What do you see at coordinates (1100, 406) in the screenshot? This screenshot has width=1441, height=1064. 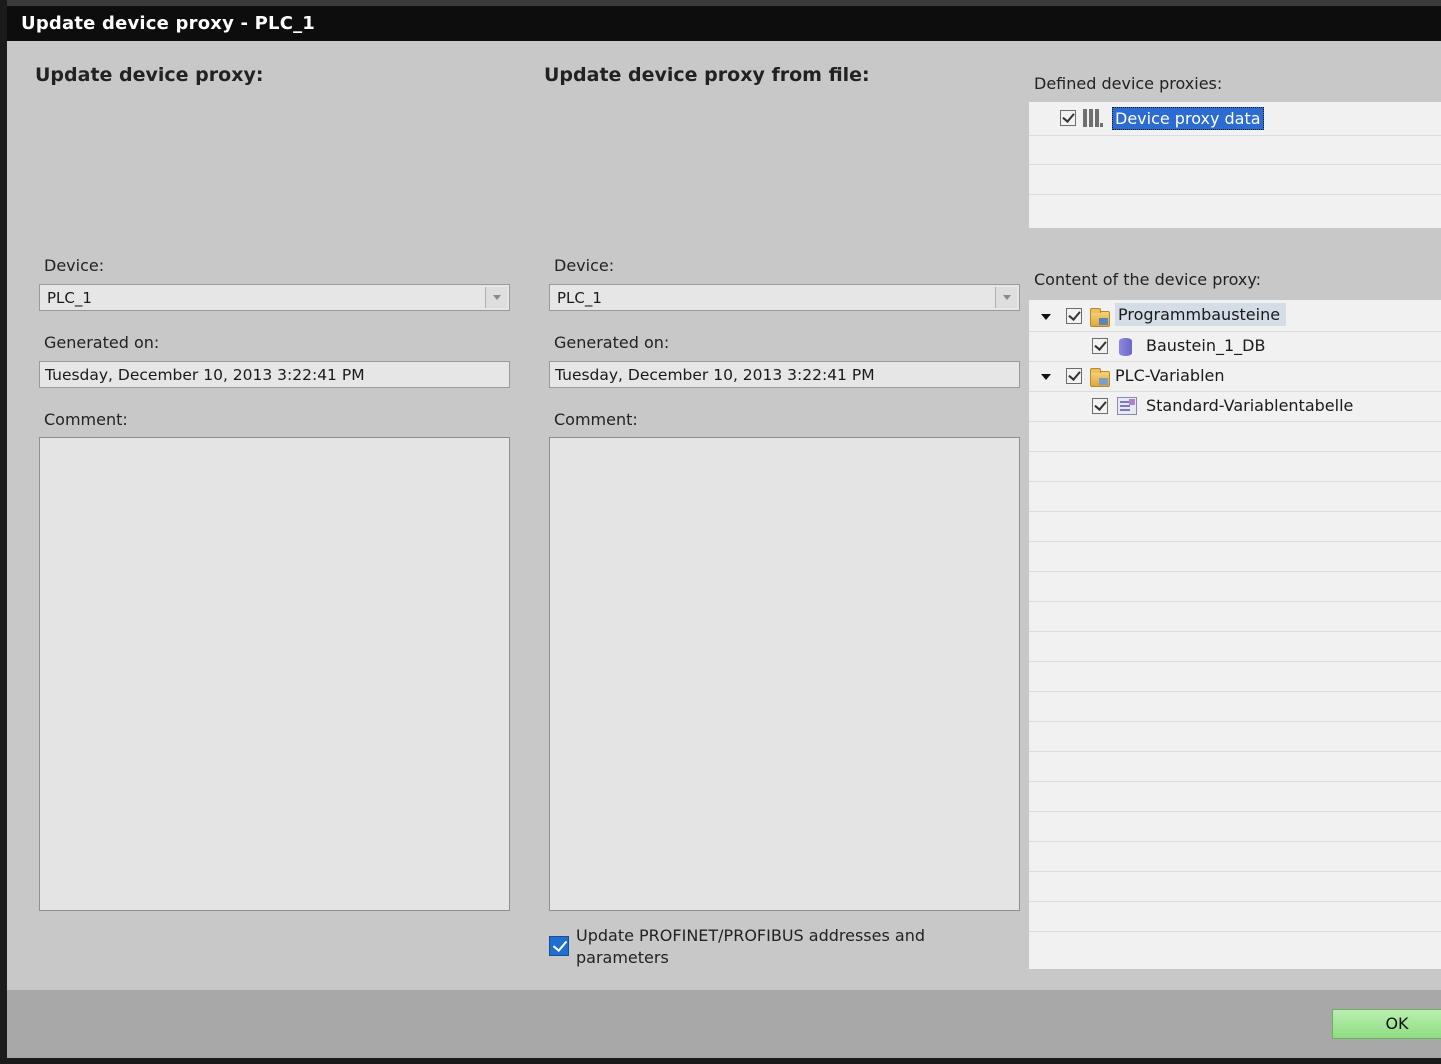 I see `standard-variablentabelle-checkbox` at bounding box center [1100, 406].